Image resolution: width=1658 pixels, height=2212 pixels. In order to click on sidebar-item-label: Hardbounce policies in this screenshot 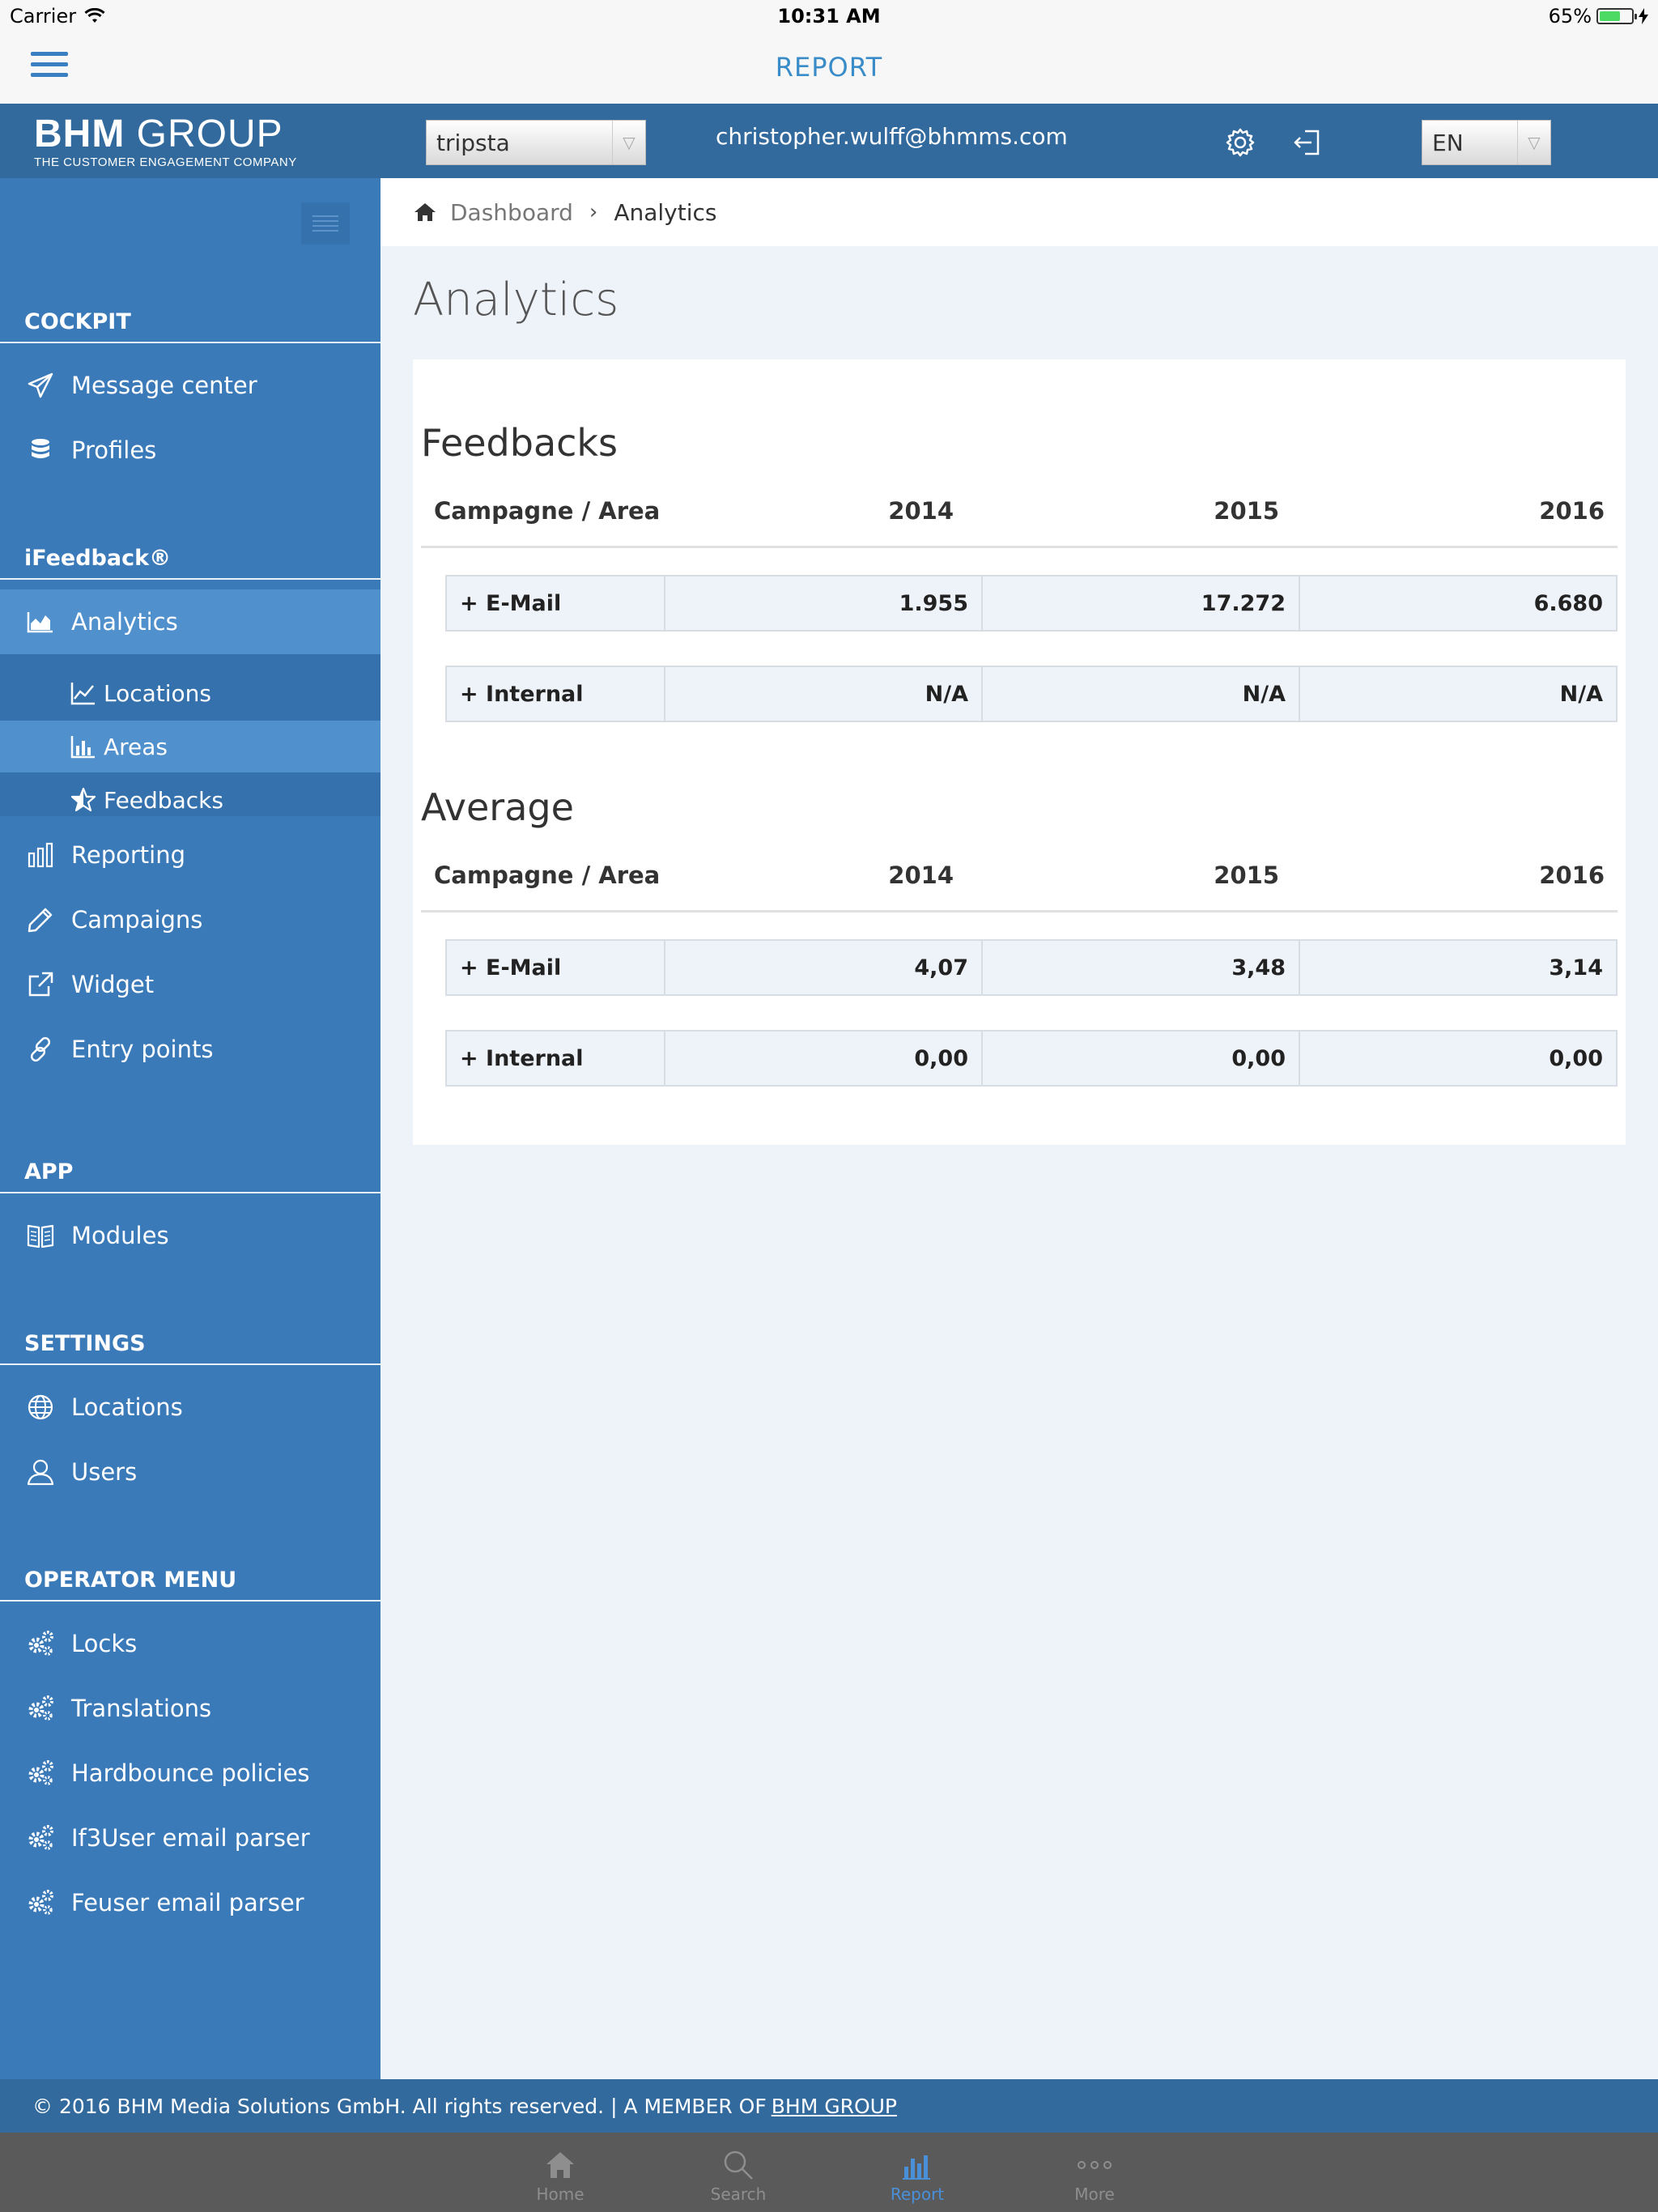, I will do `click(190, 1773)`.